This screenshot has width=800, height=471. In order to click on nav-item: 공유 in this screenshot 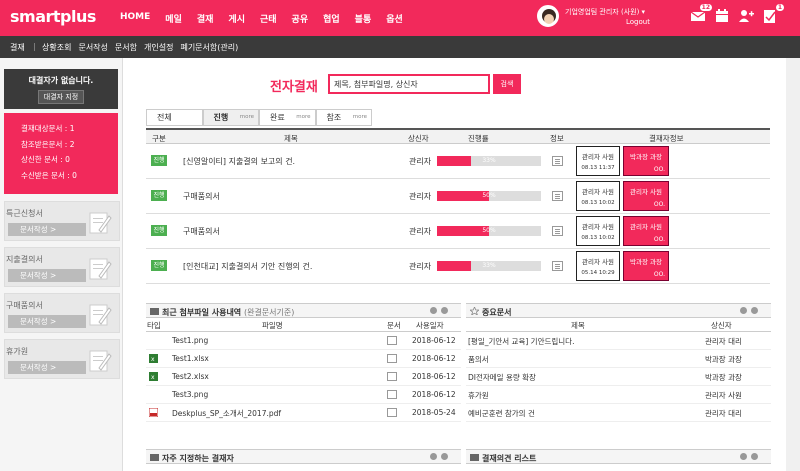, I will do `click(300, 18)`.